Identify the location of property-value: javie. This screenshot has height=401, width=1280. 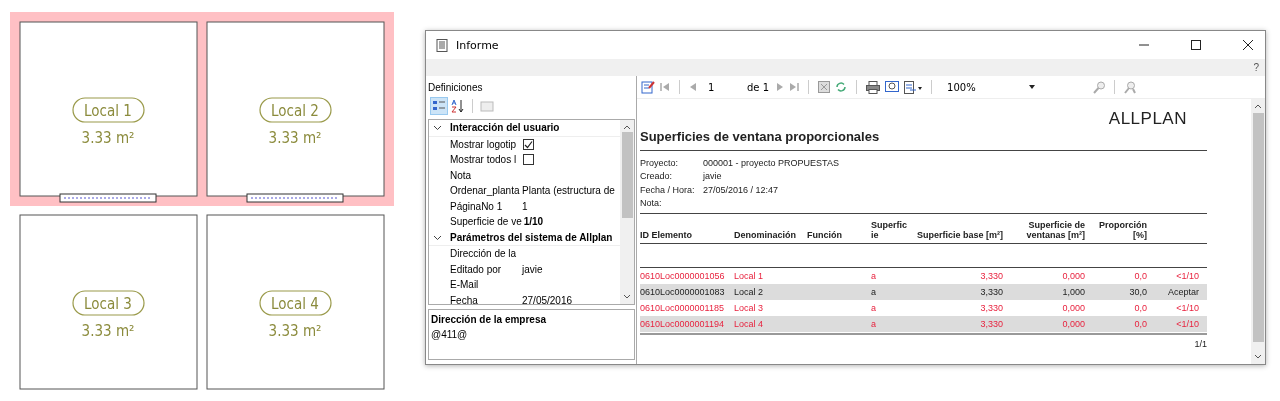
(532, 269).